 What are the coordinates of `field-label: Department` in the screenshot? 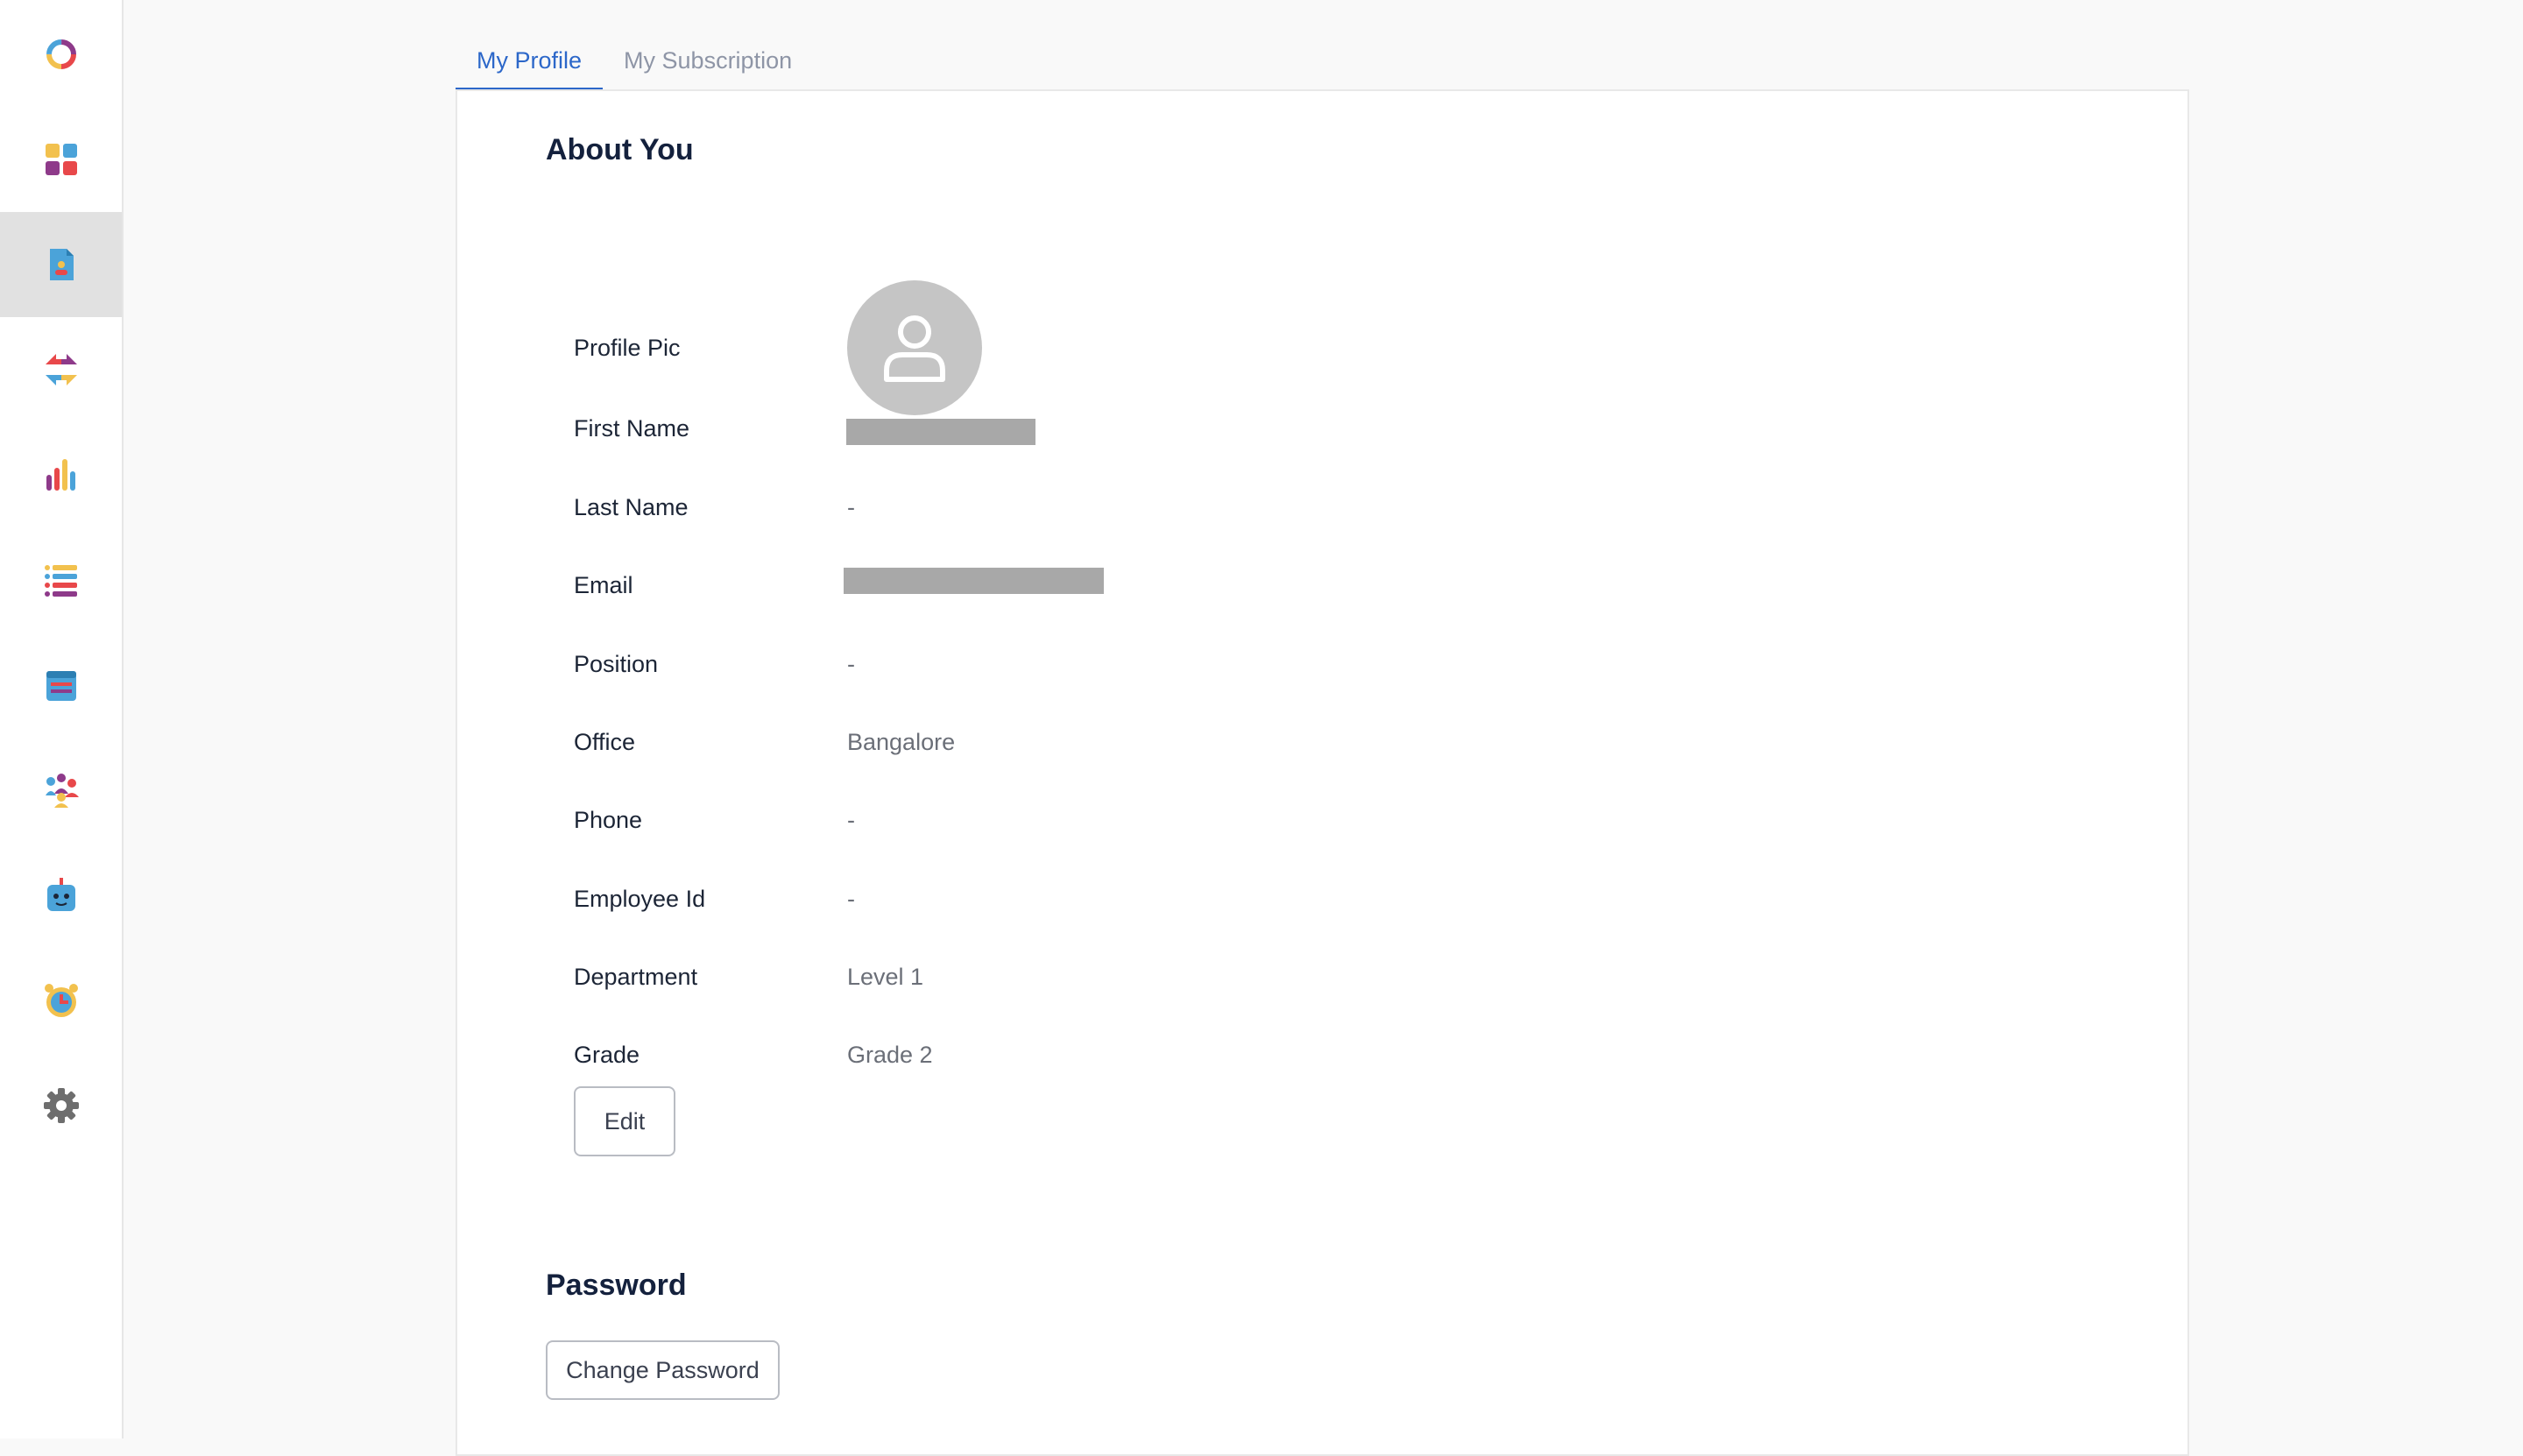 It's located at (636, 977).